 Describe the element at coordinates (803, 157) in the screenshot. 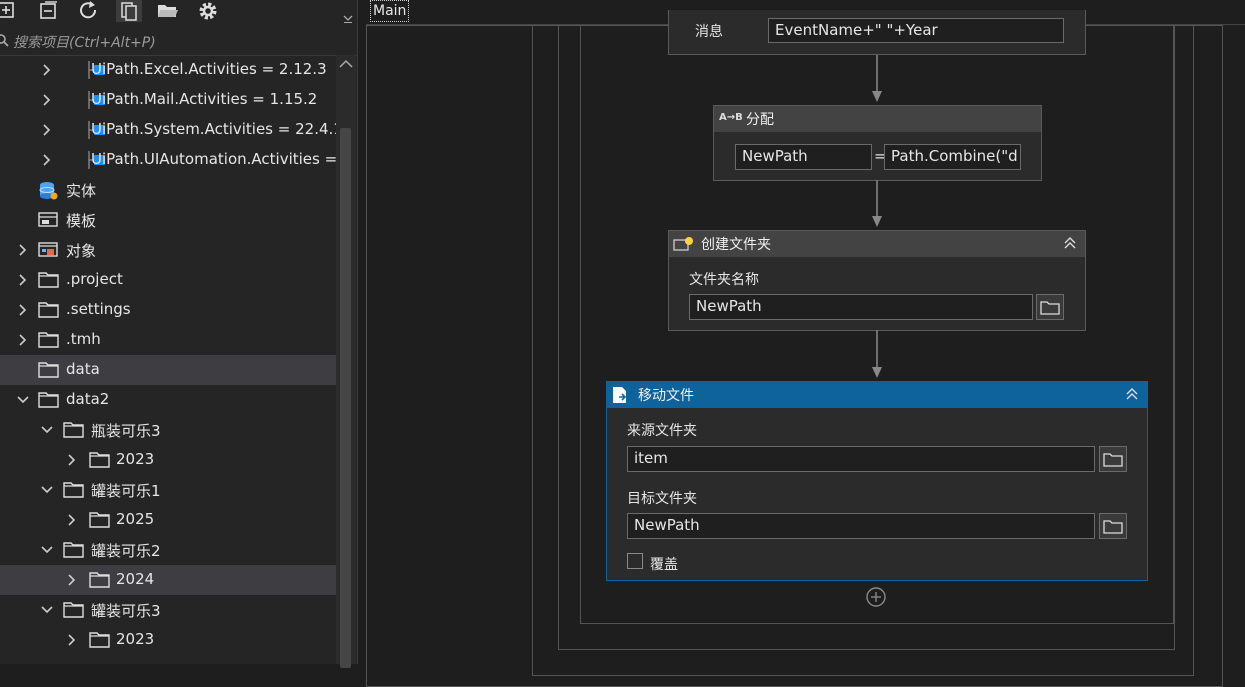

I see `assign-to-input: NewPath` at that location.